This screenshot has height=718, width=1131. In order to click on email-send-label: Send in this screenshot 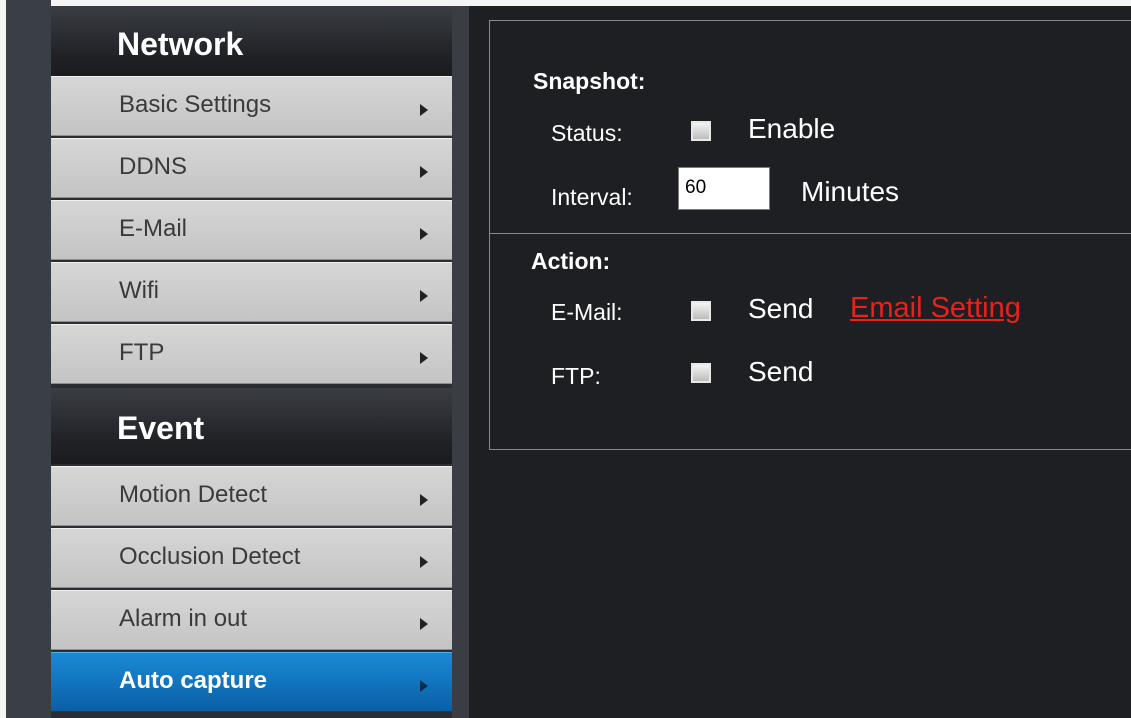, I will do `click(781, 308)`.